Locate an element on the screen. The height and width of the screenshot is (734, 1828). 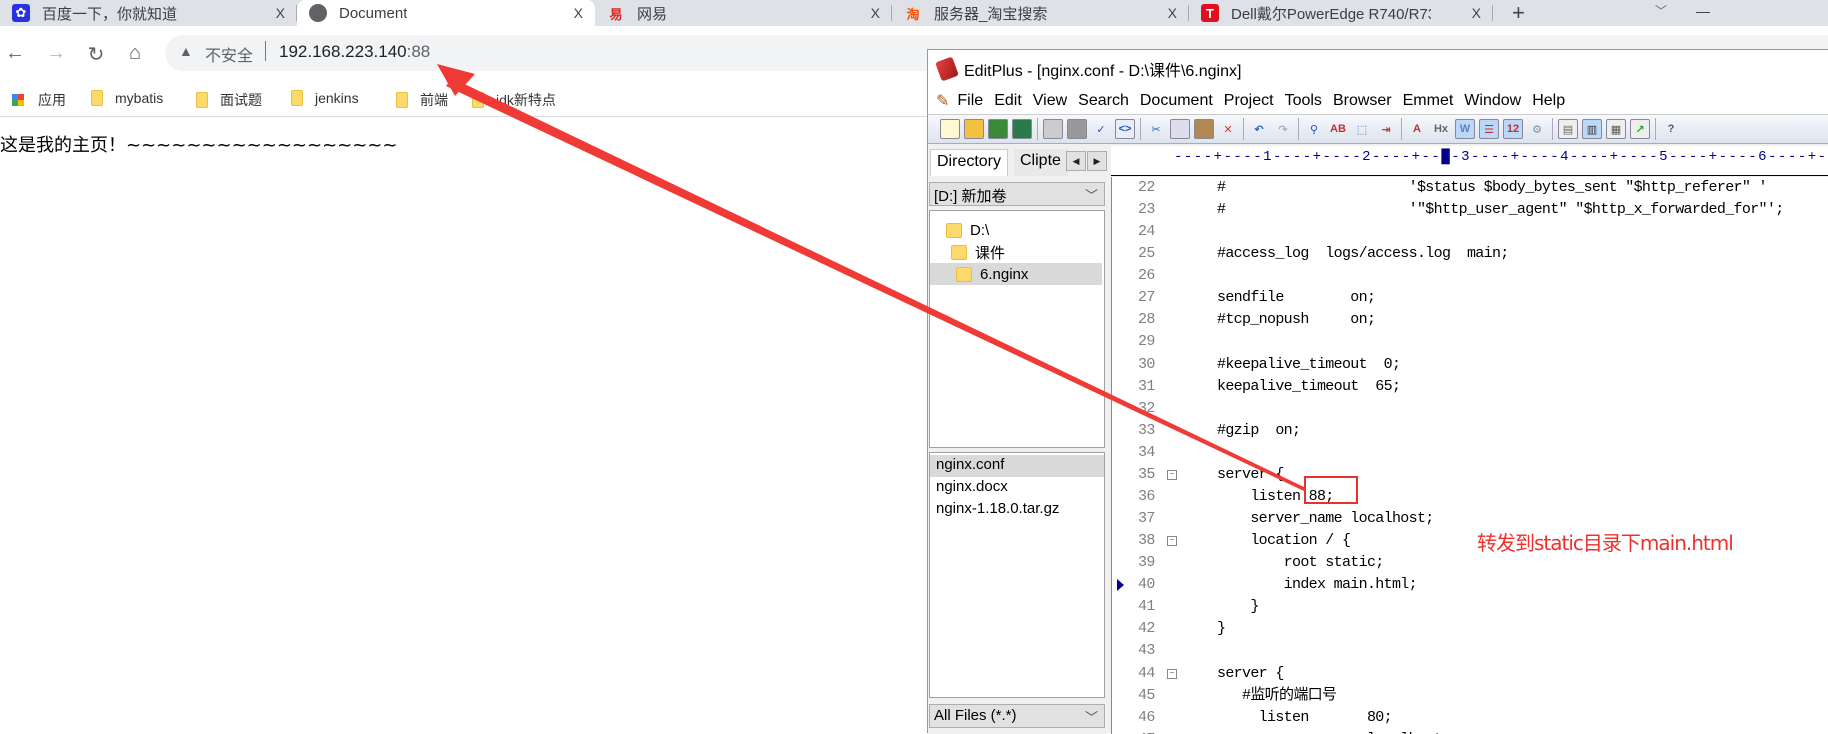
indent-icon: ⇥ is located at coordinates (1386, 129).